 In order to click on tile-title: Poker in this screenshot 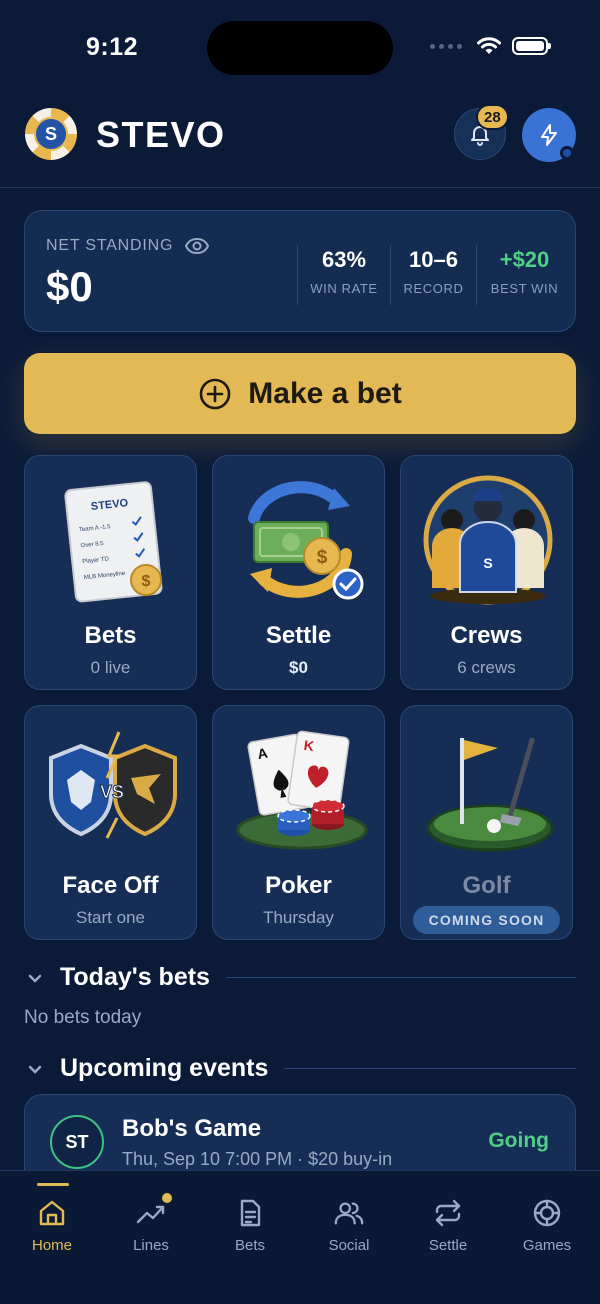, I will do `click(298, 885)`.